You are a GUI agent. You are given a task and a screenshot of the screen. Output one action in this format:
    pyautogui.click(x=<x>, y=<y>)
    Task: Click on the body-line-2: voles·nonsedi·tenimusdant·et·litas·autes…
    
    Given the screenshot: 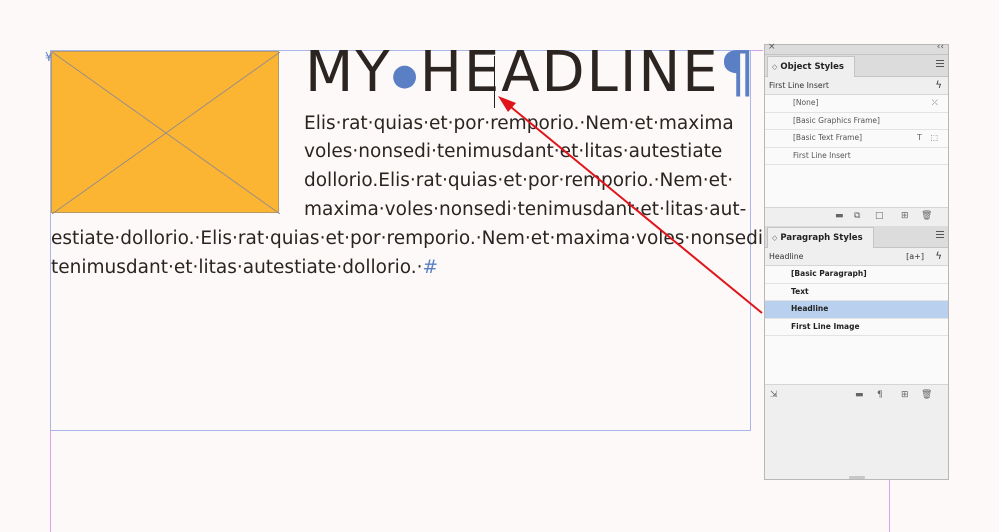 What is the action you would take?
    pyautogui.click(x=513, y=152)
    